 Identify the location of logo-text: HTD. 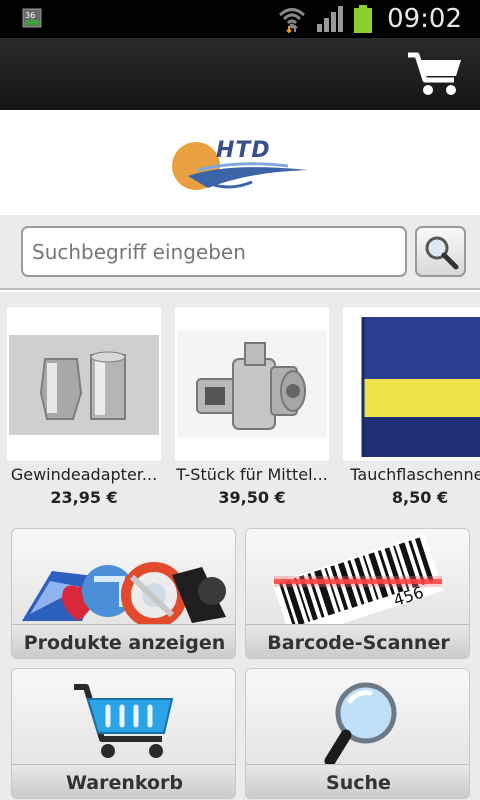
(243, 150).